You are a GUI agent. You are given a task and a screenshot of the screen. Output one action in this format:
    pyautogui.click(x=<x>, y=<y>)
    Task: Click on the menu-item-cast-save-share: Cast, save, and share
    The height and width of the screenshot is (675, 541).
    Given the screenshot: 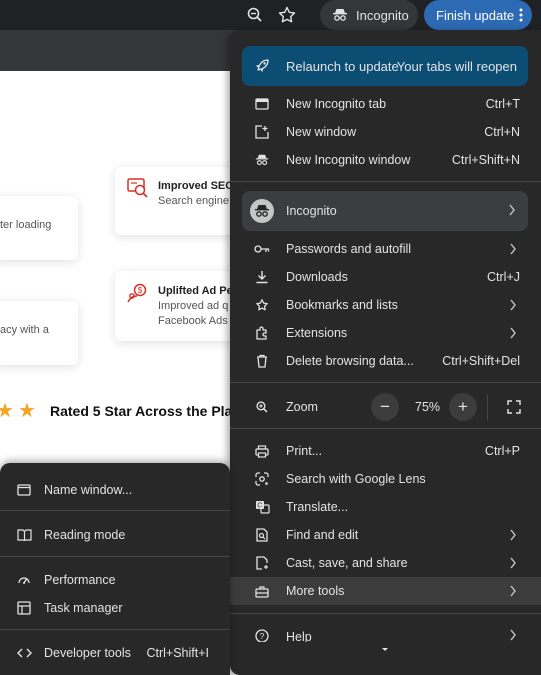 What is the action you would take?
    pyautogui.click(x=385, y=563)
    